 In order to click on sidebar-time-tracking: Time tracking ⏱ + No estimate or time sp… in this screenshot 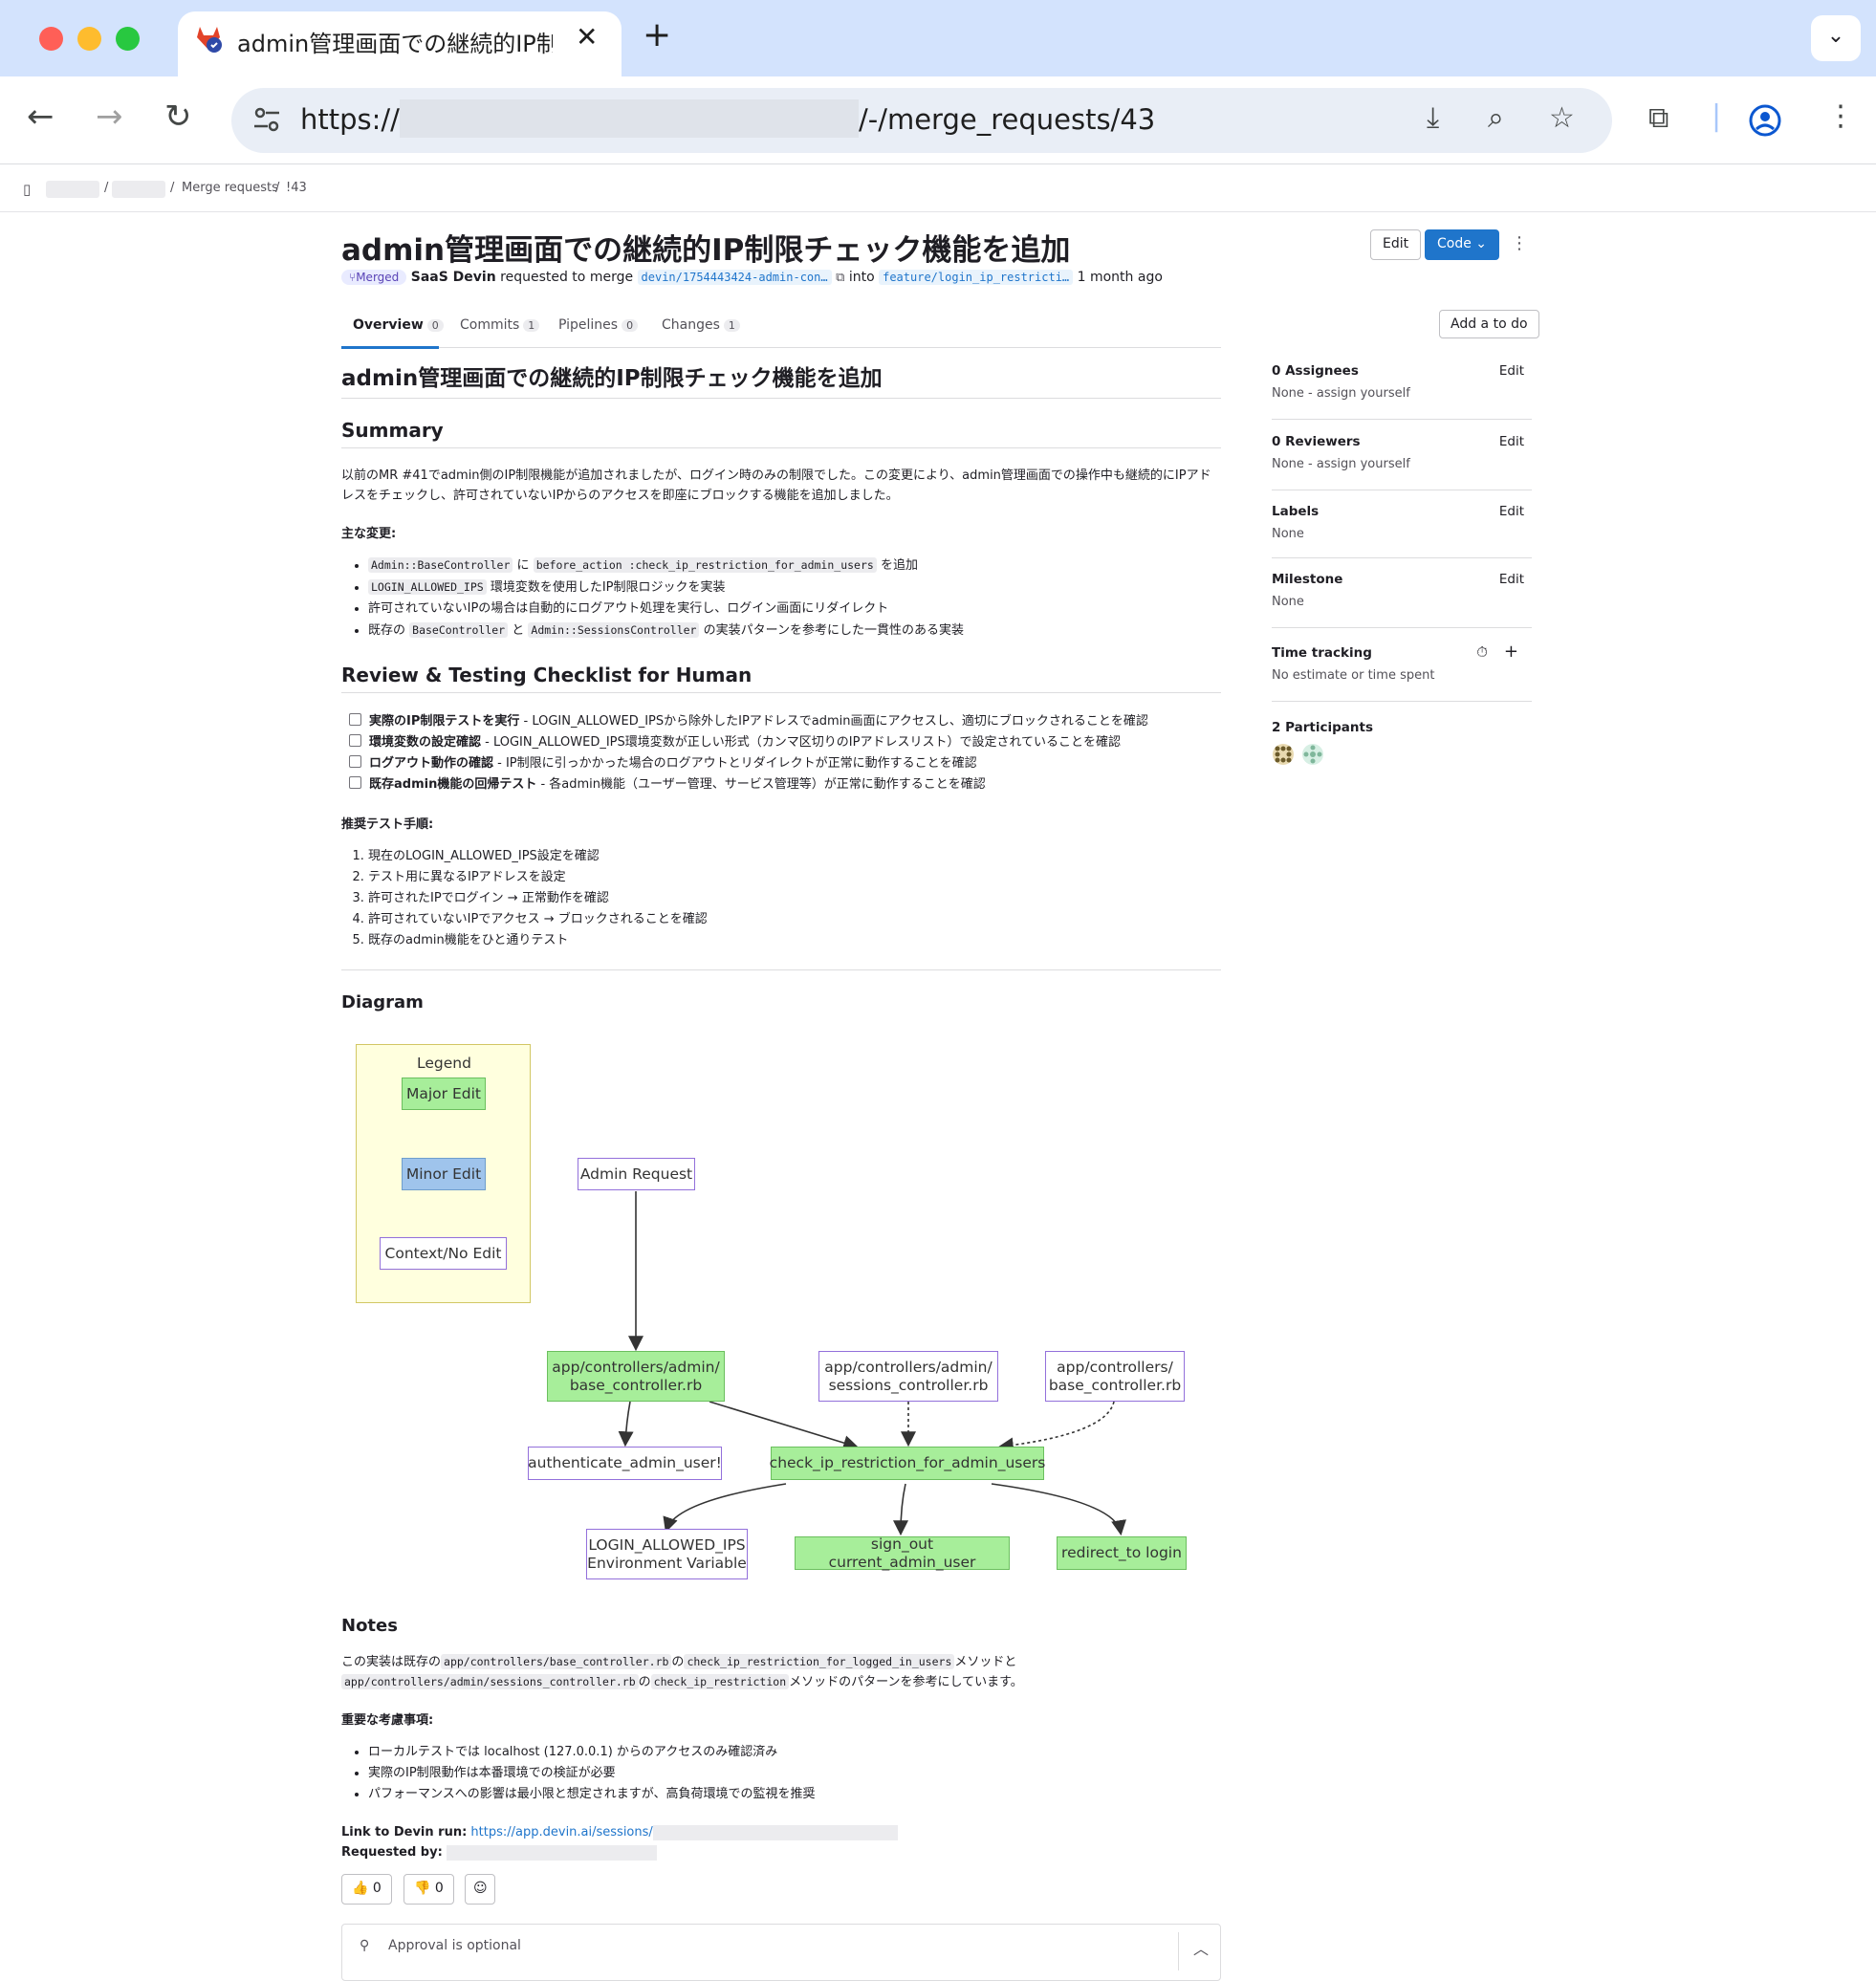, I will do `click(1402, 672)`.